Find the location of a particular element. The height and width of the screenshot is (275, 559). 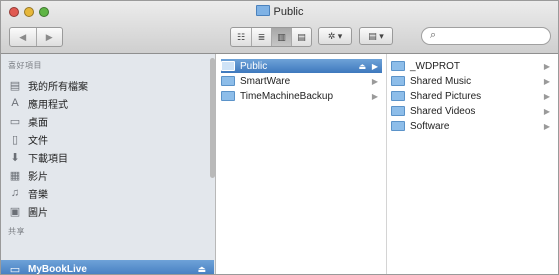

column-item-wdprot: _WDPROT ▶ is located at coordinates (472, 66).